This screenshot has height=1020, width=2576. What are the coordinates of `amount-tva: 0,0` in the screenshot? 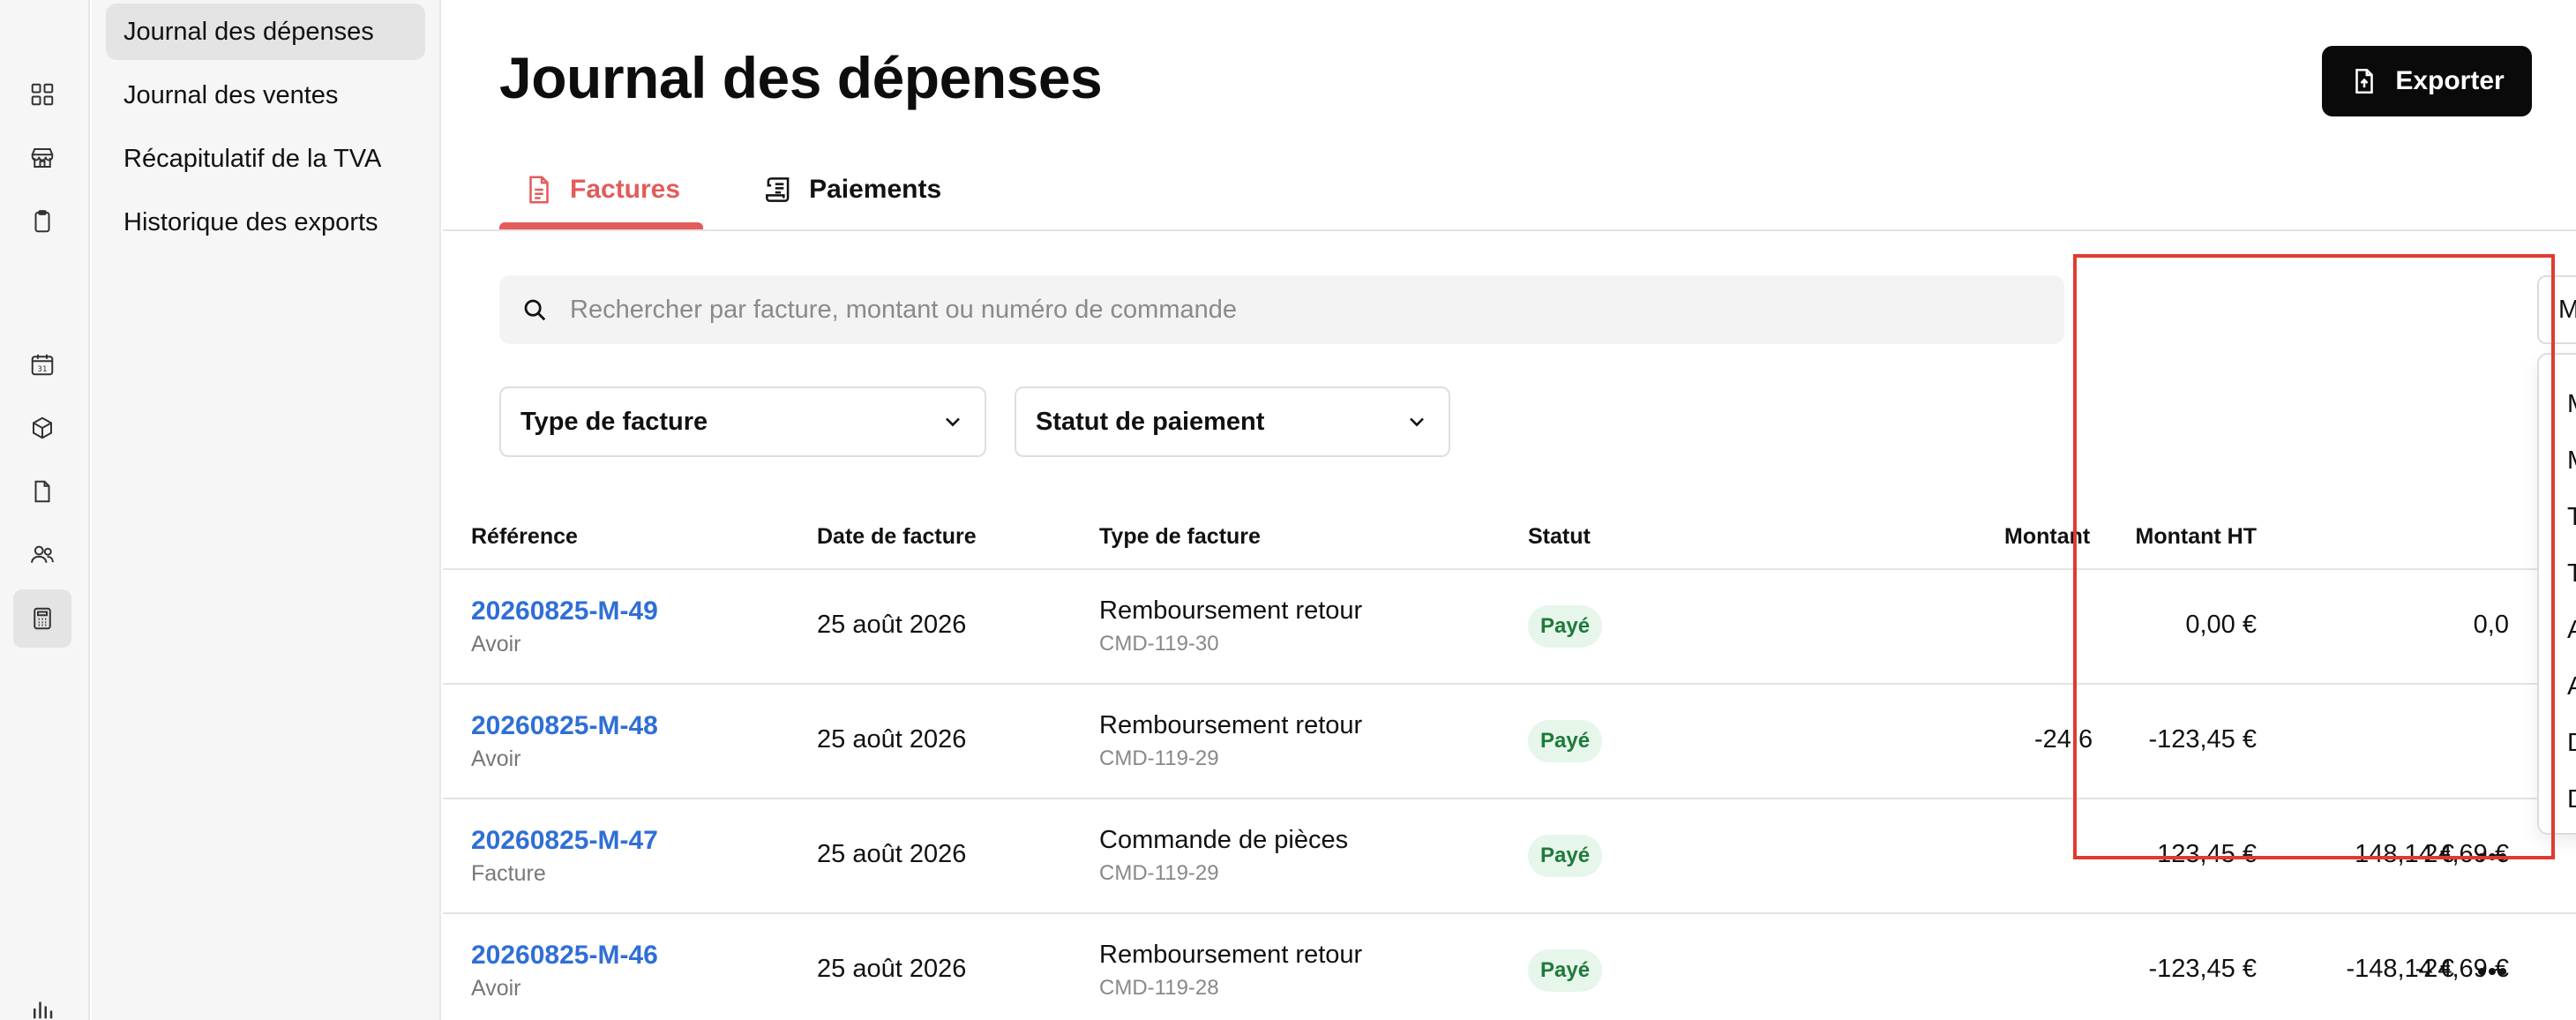 It's located at (2491, 625).